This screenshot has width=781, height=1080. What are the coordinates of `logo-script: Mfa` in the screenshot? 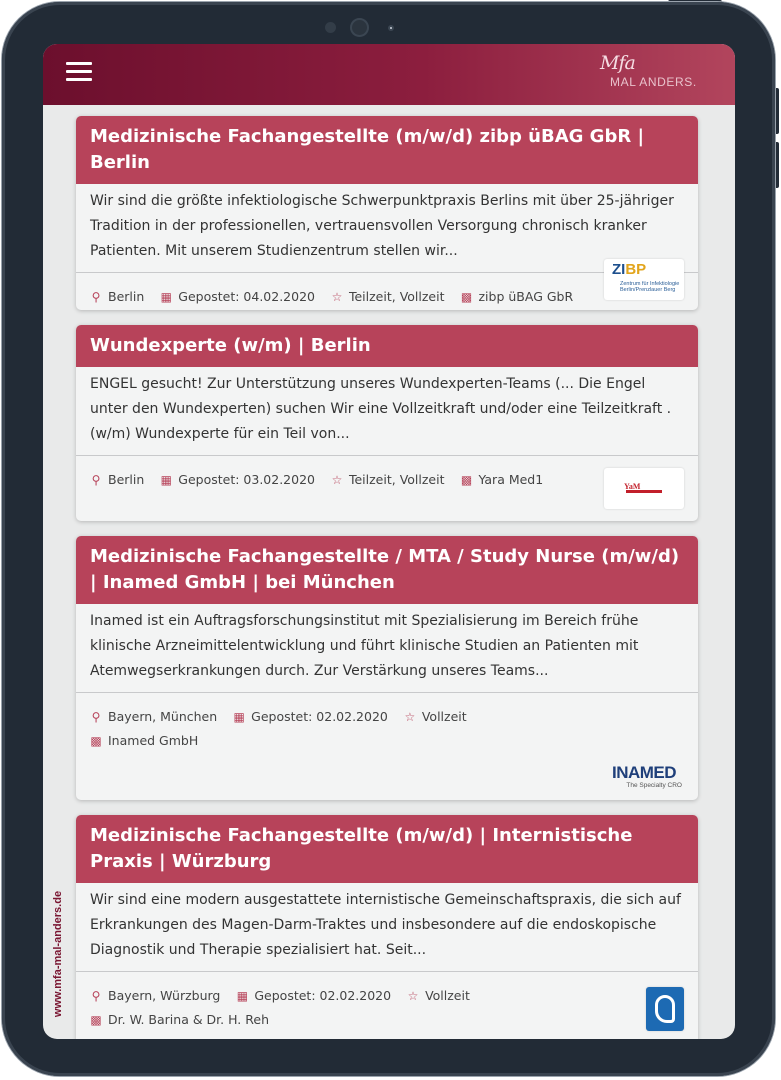 It's located at (618, 63).